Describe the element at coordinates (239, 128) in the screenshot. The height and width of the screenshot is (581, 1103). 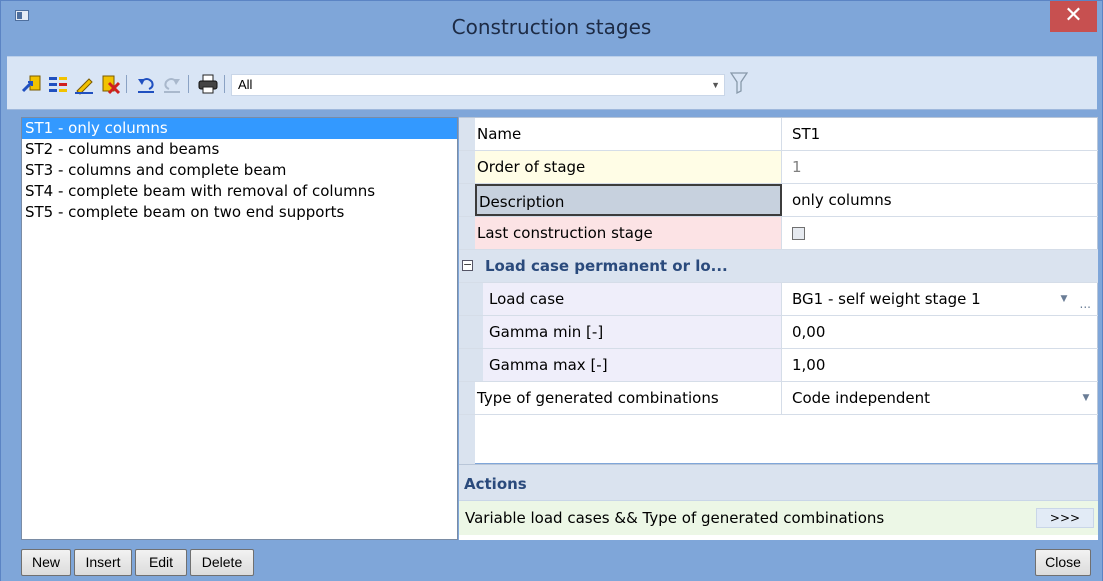
I see `list-item: ST1 - only columns` at that location.